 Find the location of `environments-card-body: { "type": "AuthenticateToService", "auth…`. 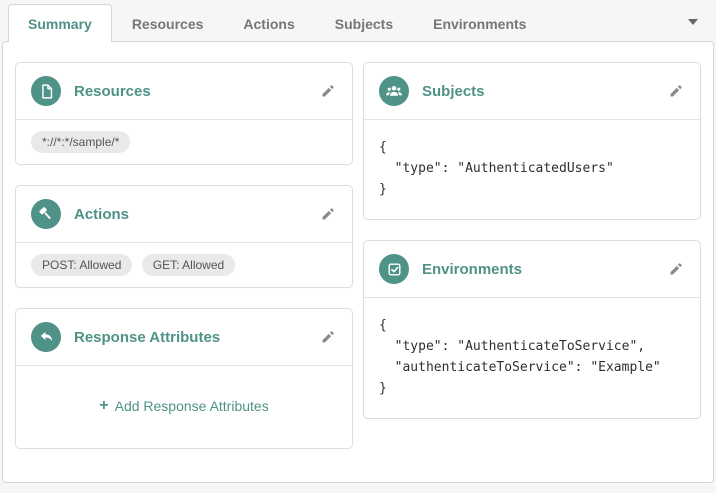

environments-card-body: { "type": "AuthenticateToService", "auth… is located at coordinates (532, 358).